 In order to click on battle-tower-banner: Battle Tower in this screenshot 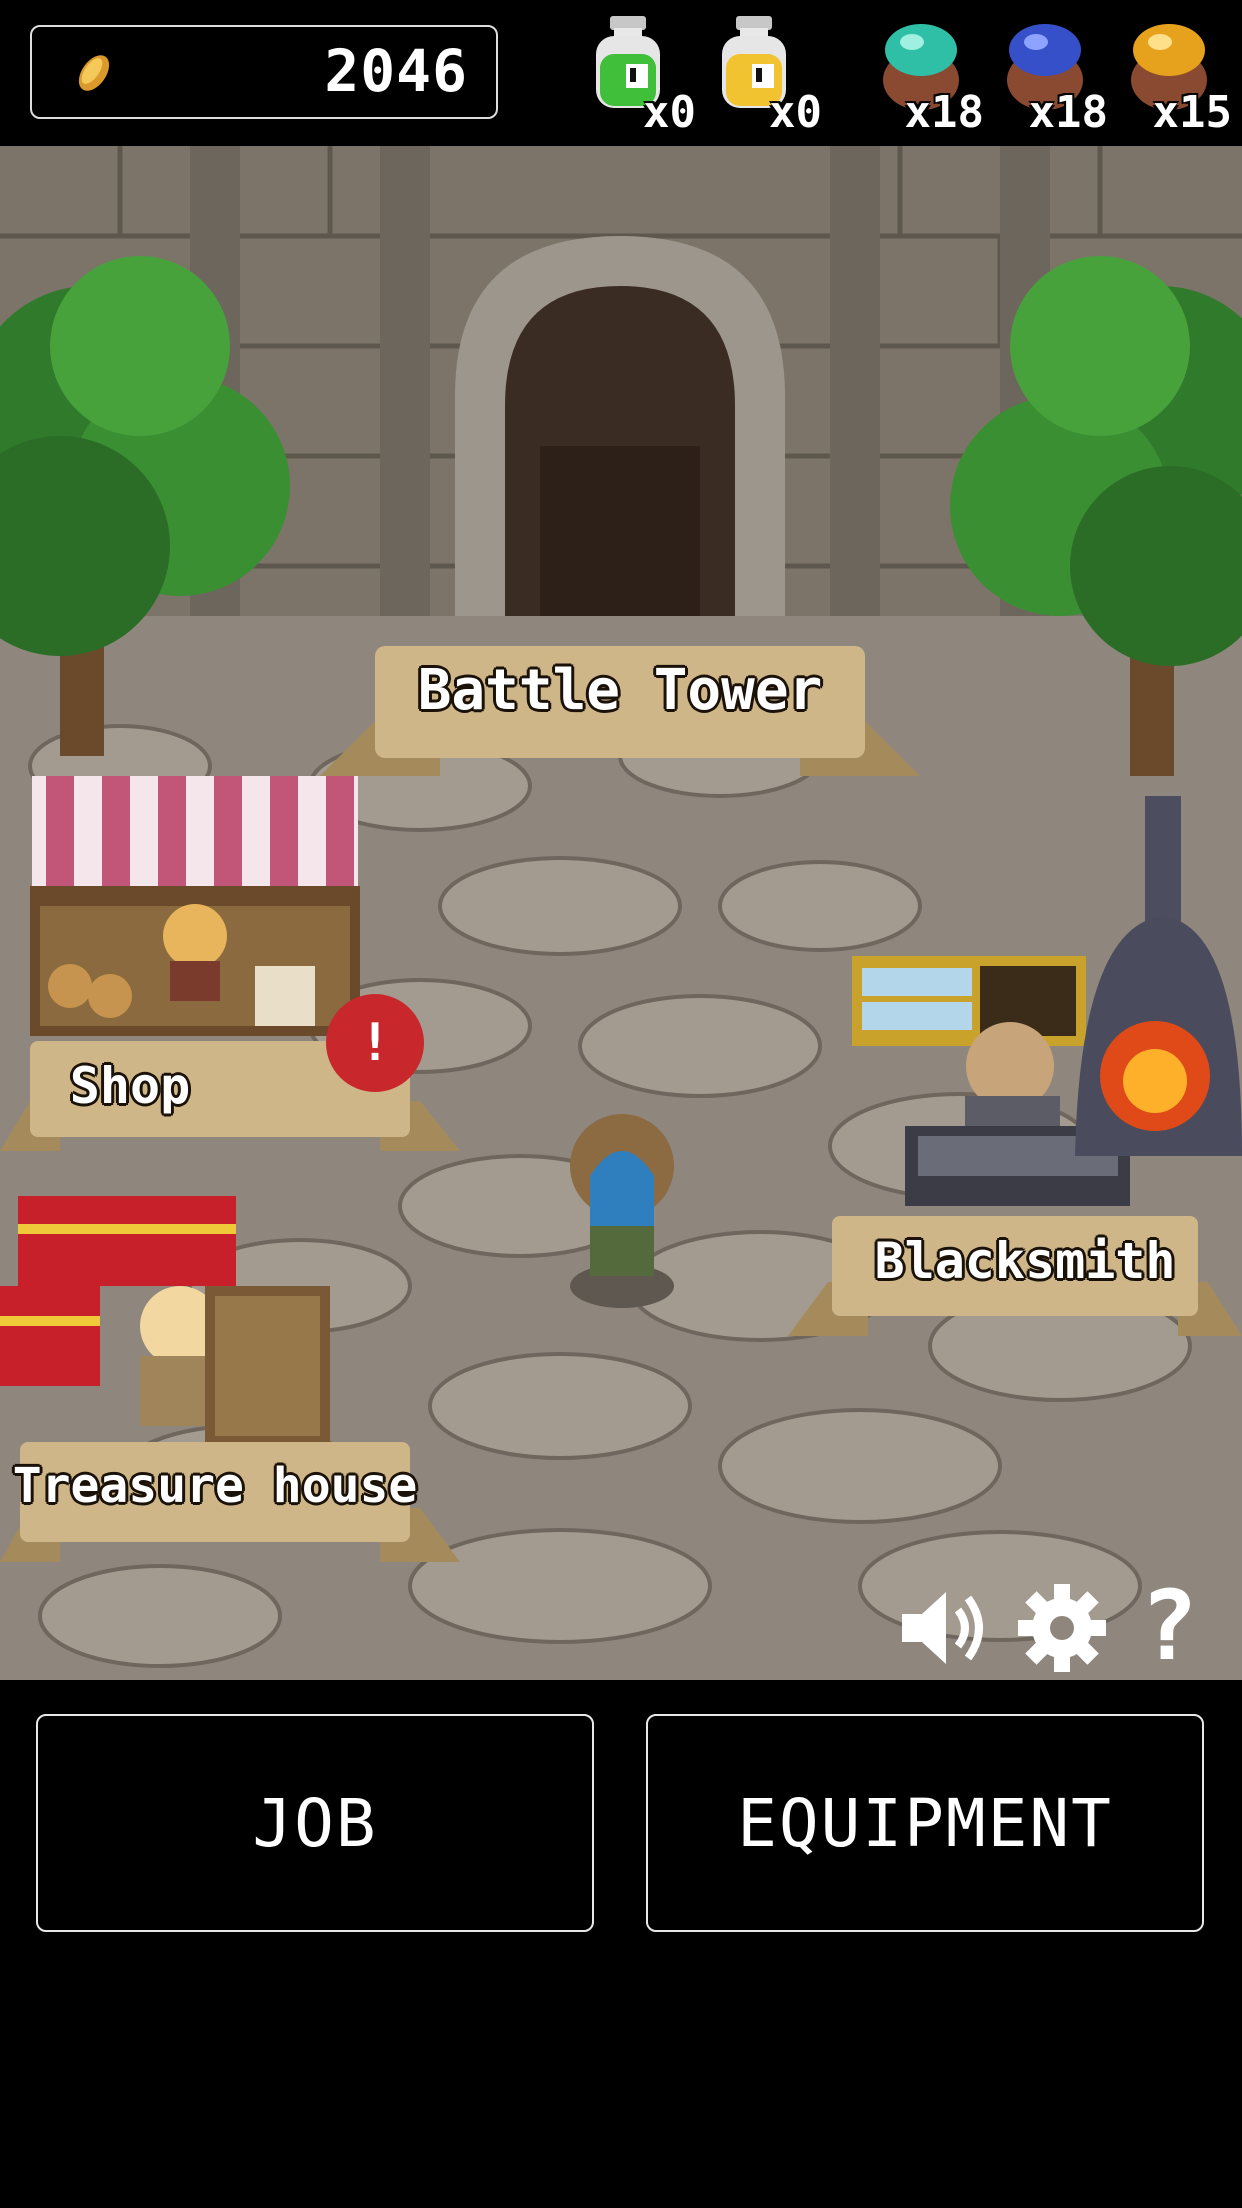, I will do `click(620, 716)`.